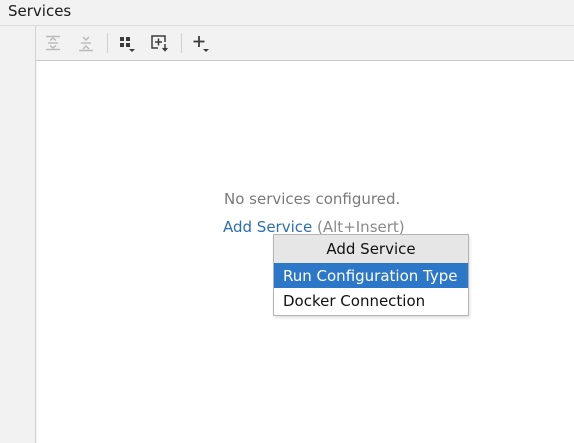 The height and width of the screenshot is (443, 574). I want to click on group-by-icon, so click(127, 44).